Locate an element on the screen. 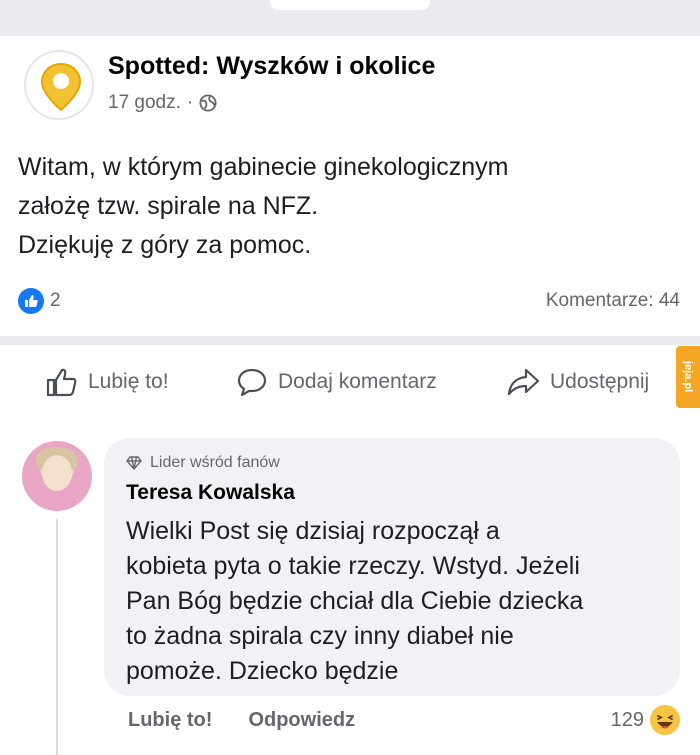 The width and height of the screenshot is (700, 755). like-reaction-icon is located at coordinates (31, 301).